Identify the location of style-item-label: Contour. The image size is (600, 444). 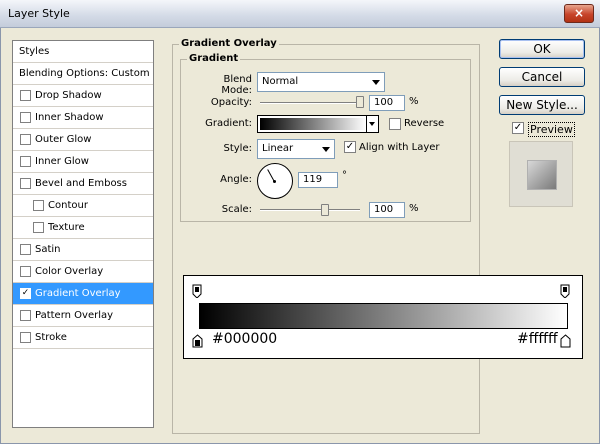
(68, 205).